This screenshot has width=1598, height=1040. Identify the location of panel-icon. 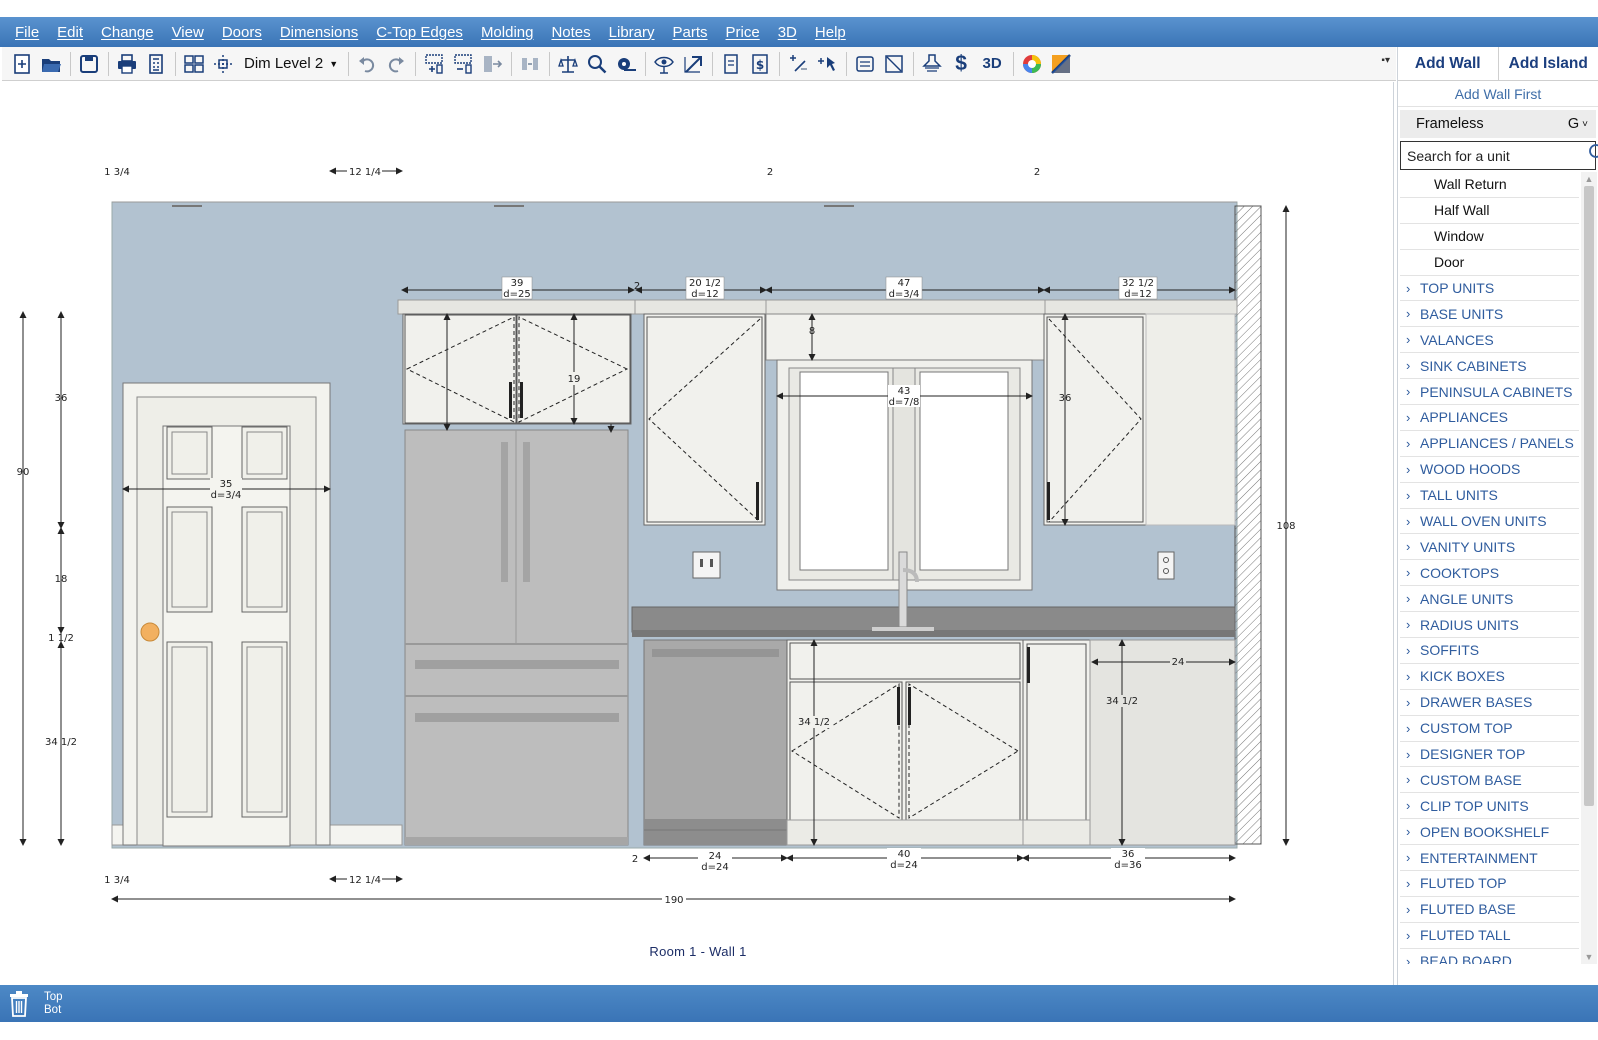
(865, 64).